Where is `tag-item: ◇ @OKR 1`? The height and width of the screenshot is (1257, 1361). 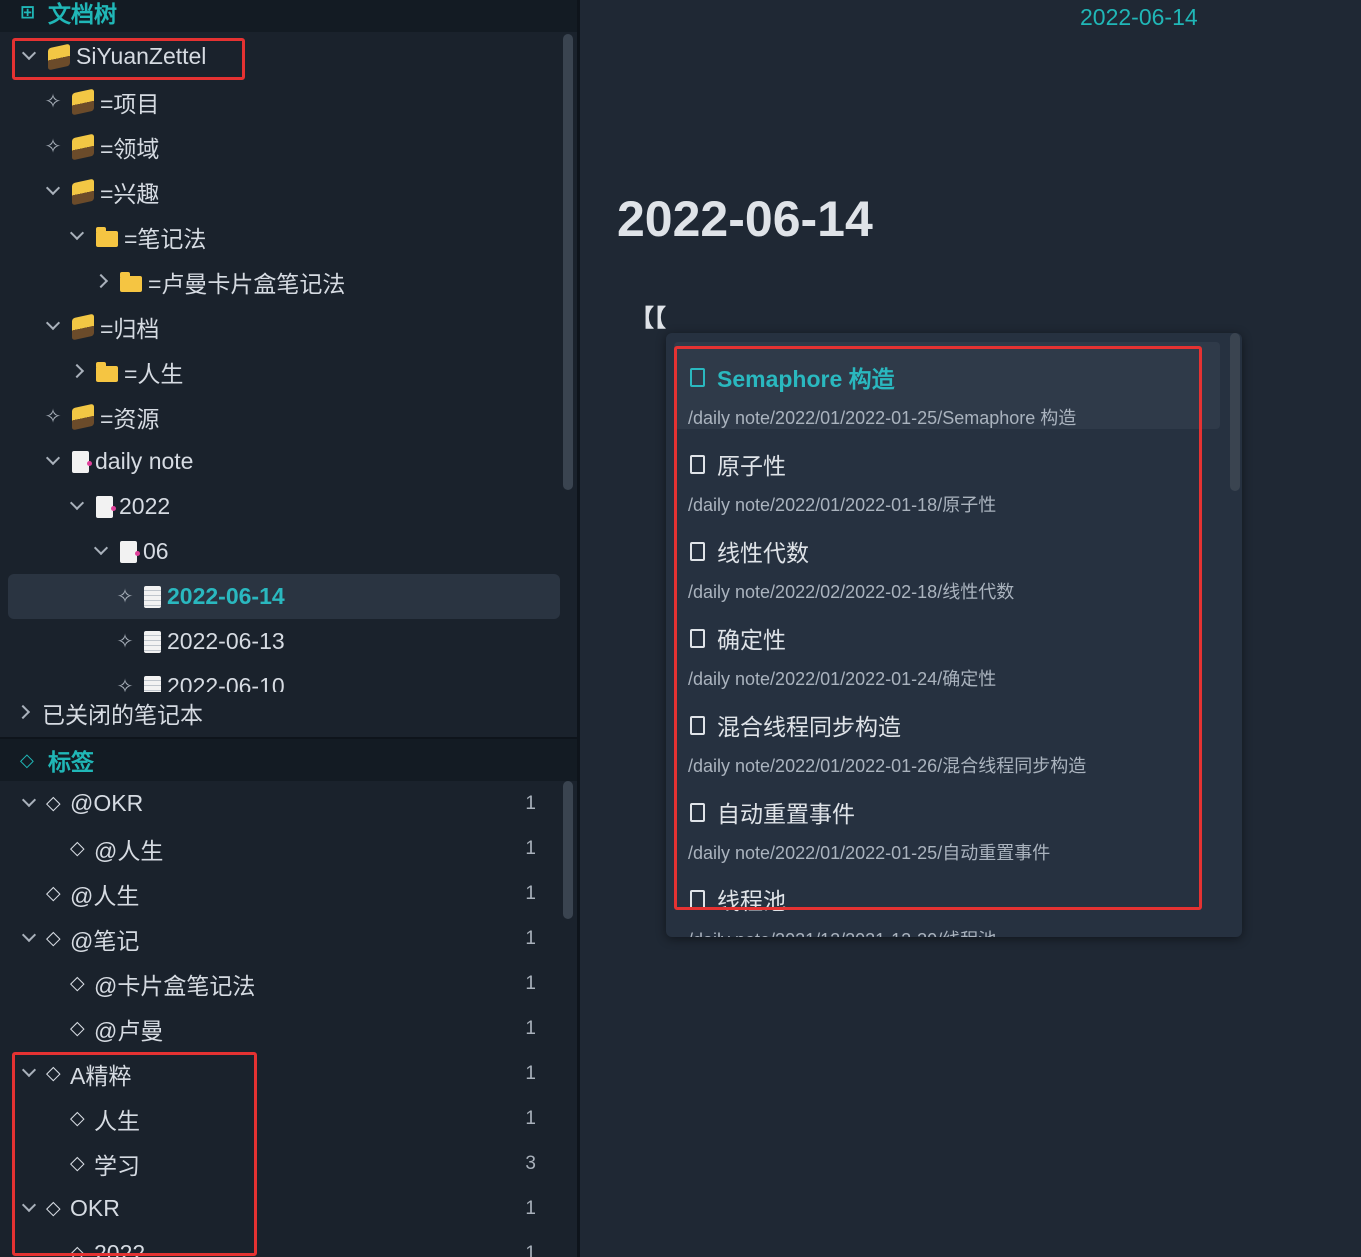 tag-item: ◇ @OKR 1 is located at coordinates (284, 803).